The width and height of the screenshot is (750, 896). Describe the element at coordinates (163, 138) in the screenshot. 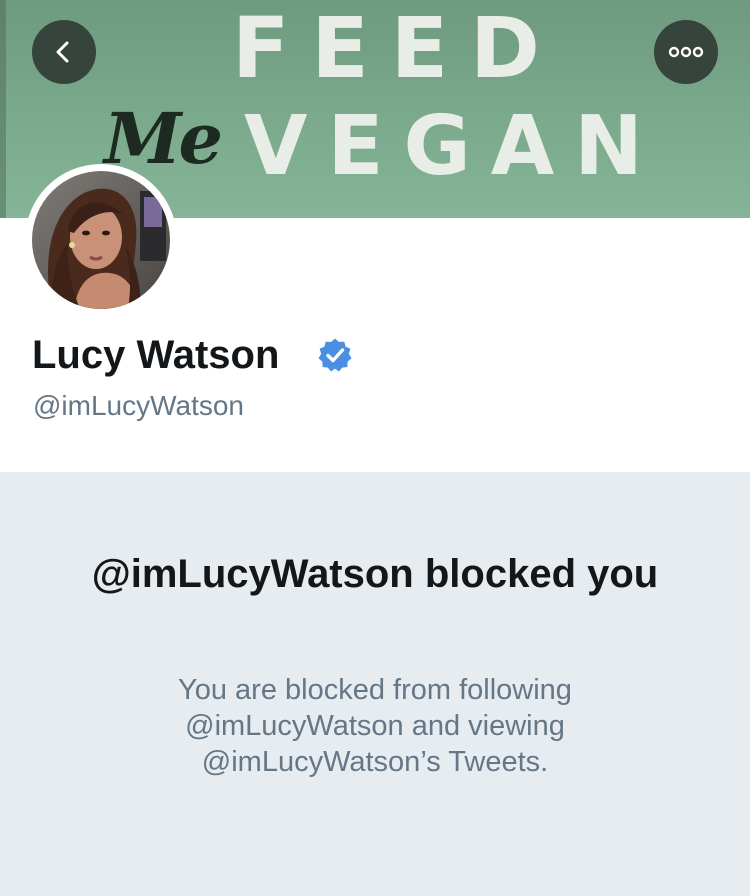

I see `banner-text-me: Me` at that location.